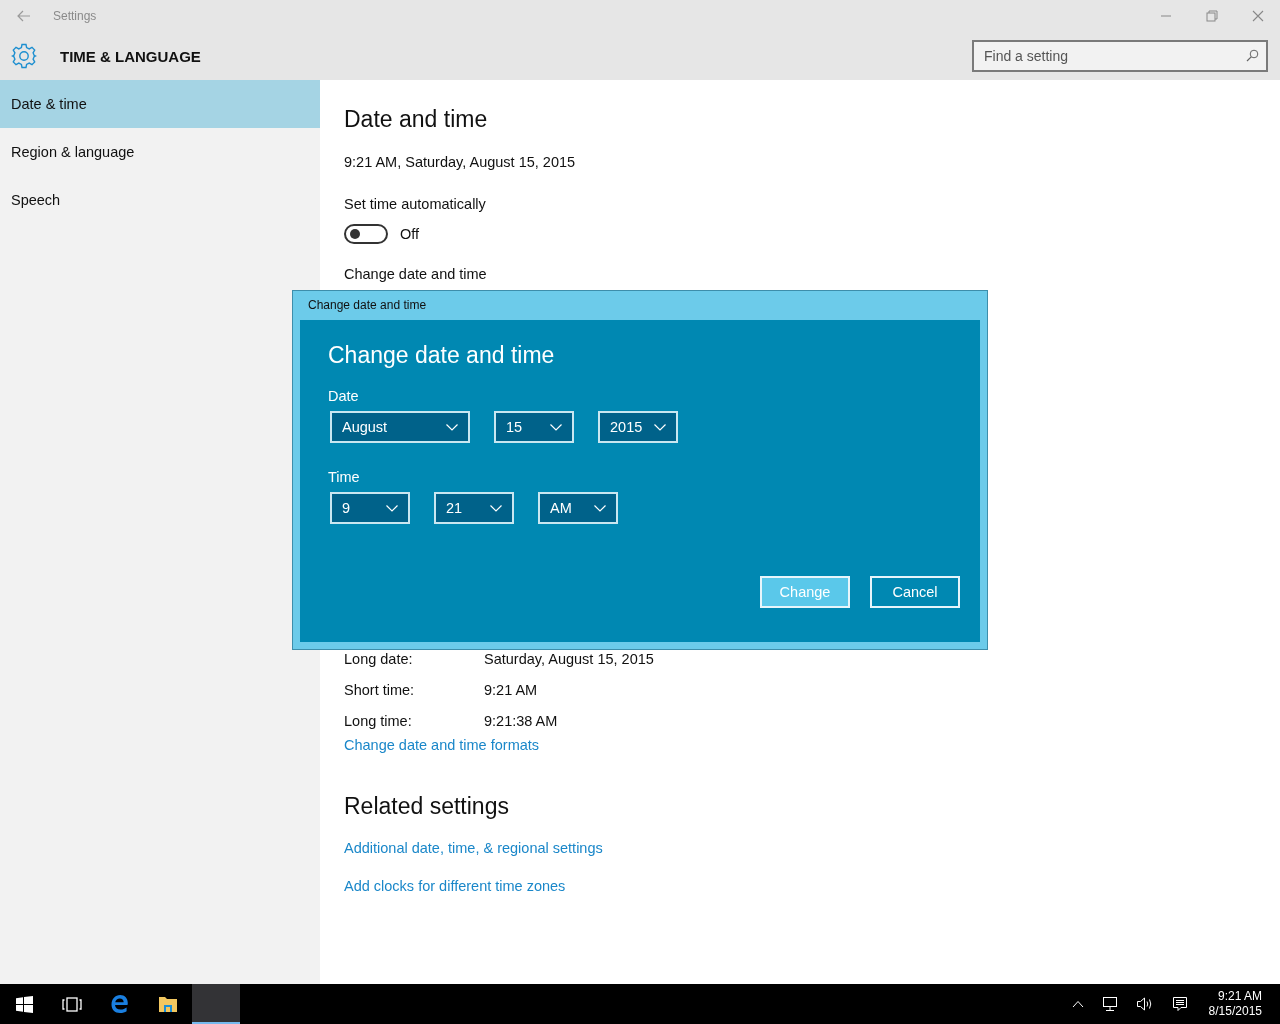 The width and height of the screenshot is (1280, 1024). I want to click on window-title: Settings, so click(75, 16).